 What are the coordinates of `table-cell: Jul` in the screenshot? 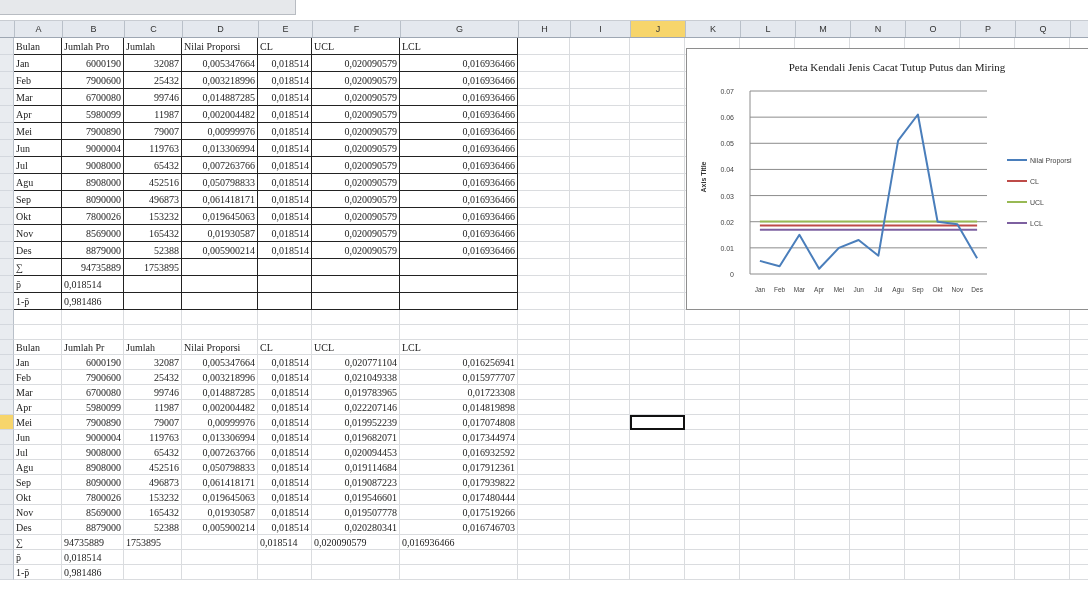 It's located at (38, 452).